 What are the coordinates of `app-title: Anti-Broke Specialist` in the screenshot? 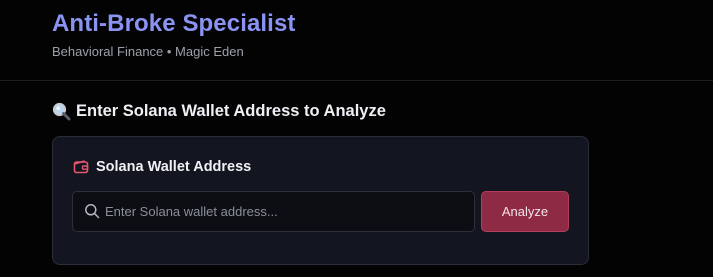 It's located at (174, 23).